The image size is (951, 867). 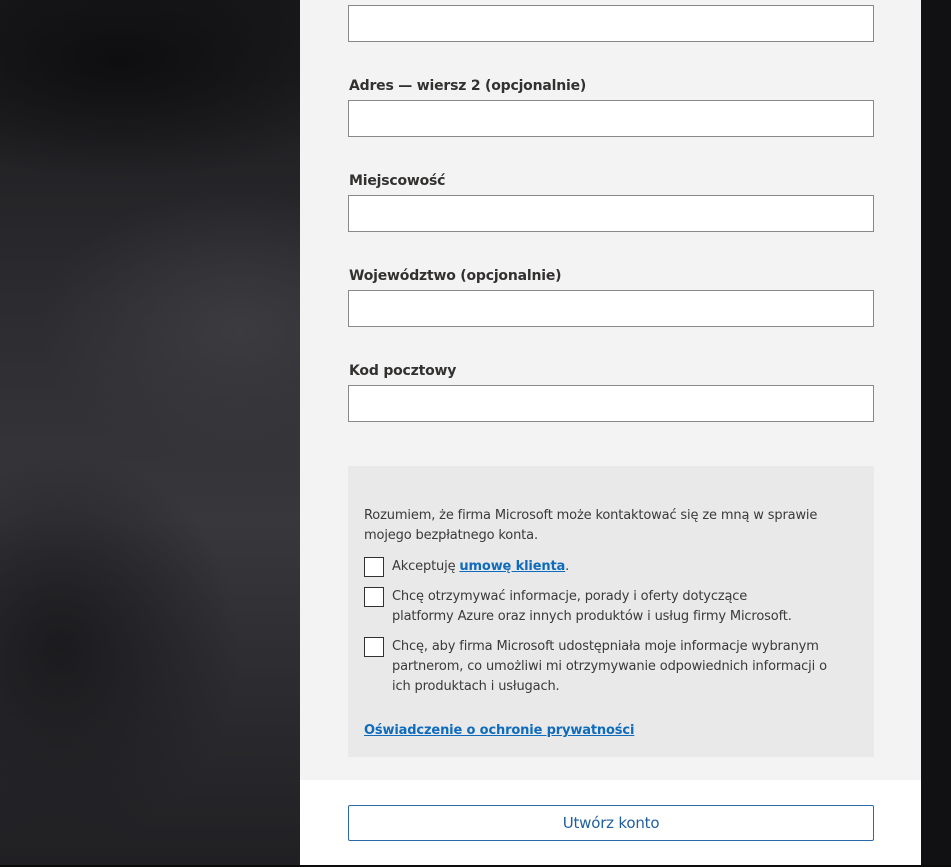 I want to click on accept-agreement-prefix: Akceptuję, so click(x=426, y=566).